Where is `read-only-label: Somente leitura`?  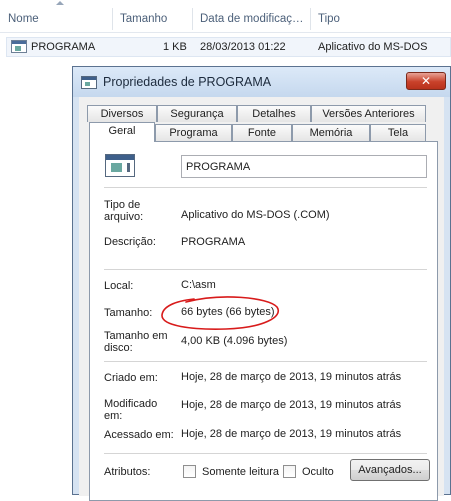 read-only-label: Somente leitura is located at coordinates (240, 472).